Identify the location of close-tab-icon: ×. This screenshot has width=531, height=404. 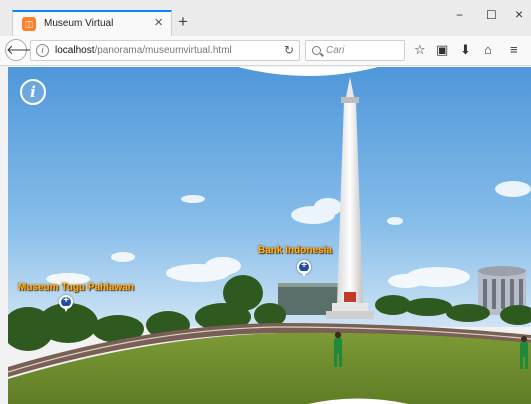
(158, 22).